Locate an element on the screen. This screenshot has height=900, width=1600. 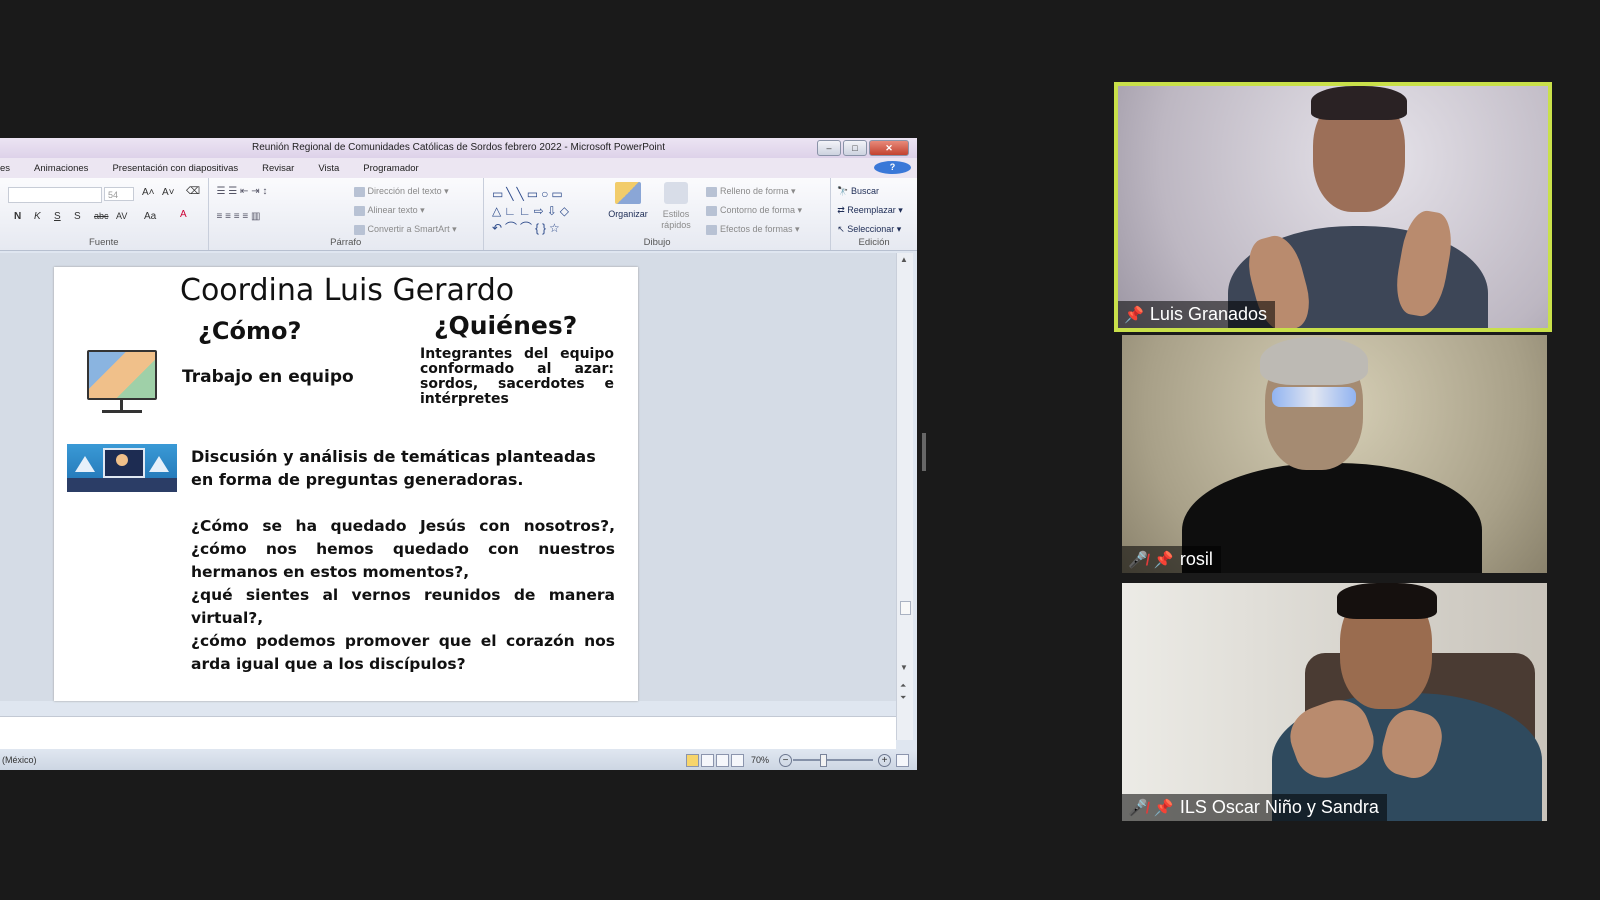
slideshow-view-button is located at coordinates (737, 760).